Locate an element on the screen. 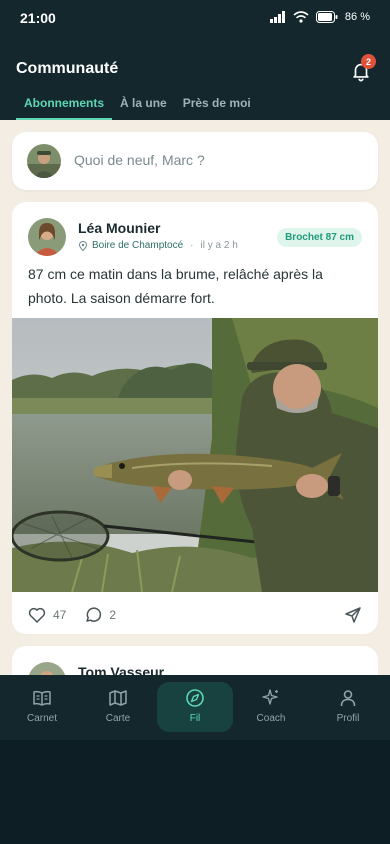 The image size is (390, 844). map-icon is located at coordinates (118, 698).